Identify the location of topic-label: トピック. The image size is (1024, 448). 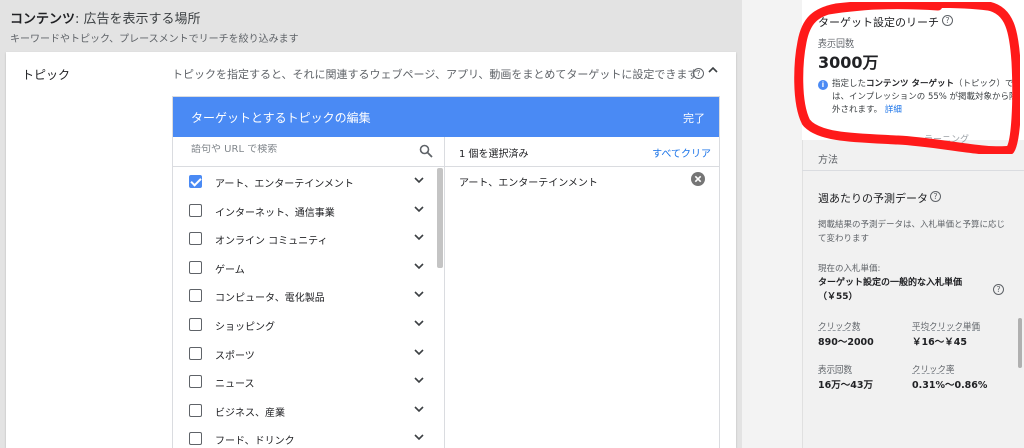
(46, 75).